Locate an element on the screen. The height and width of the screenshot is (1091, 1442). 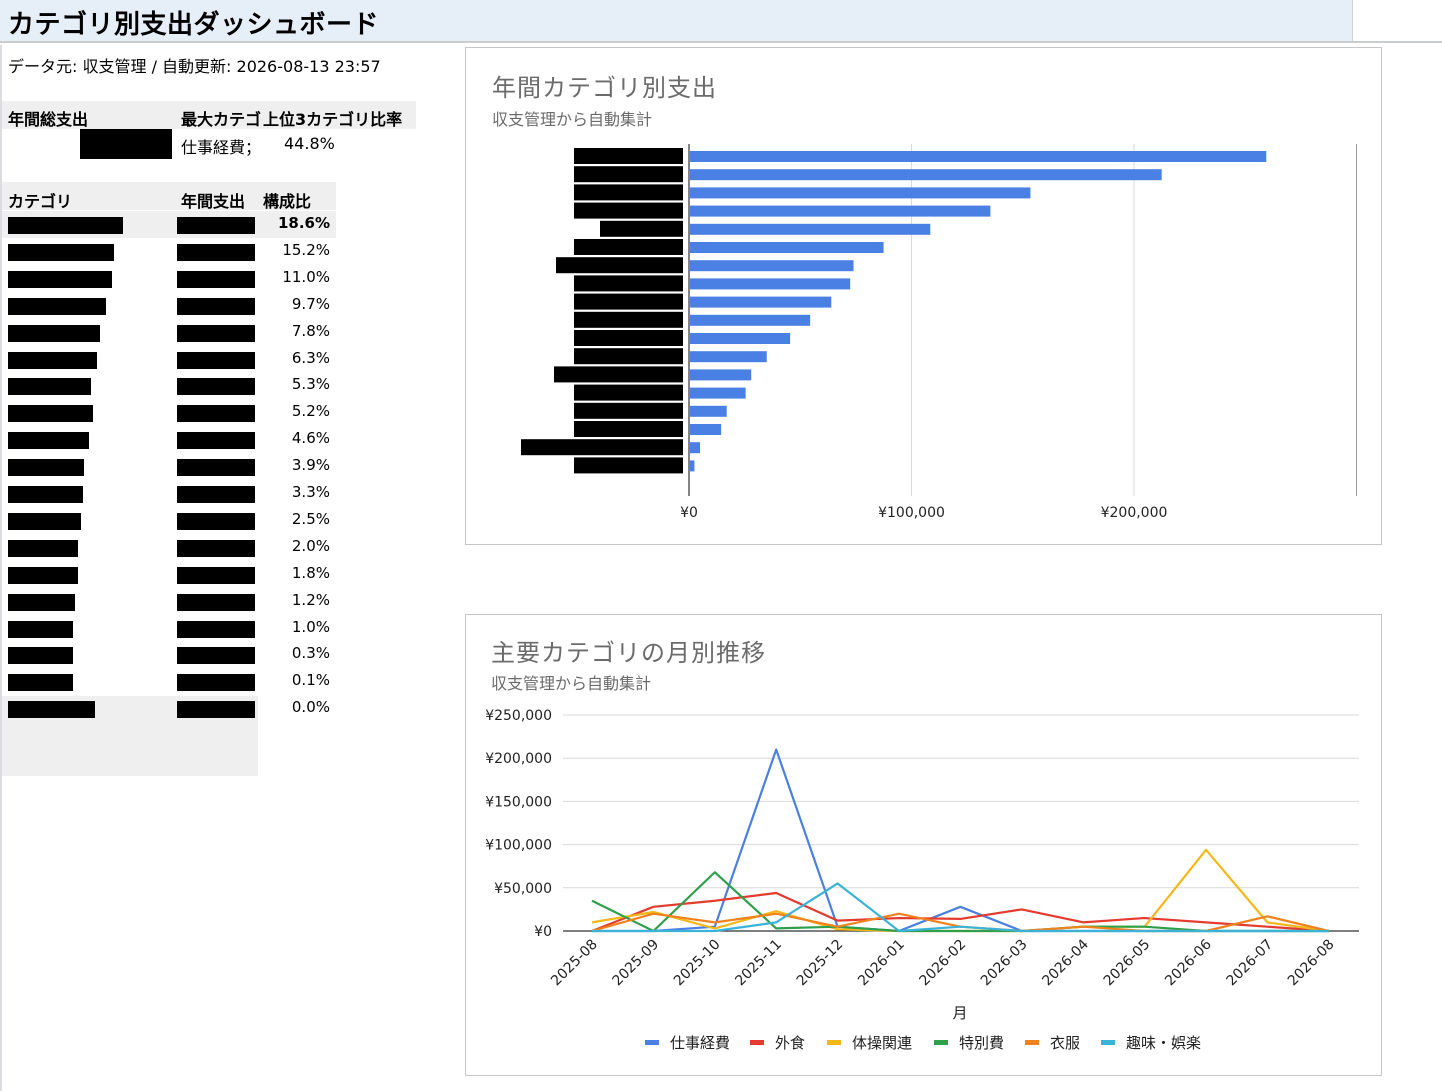
empty-cell is located at coordinates (1397, 21).